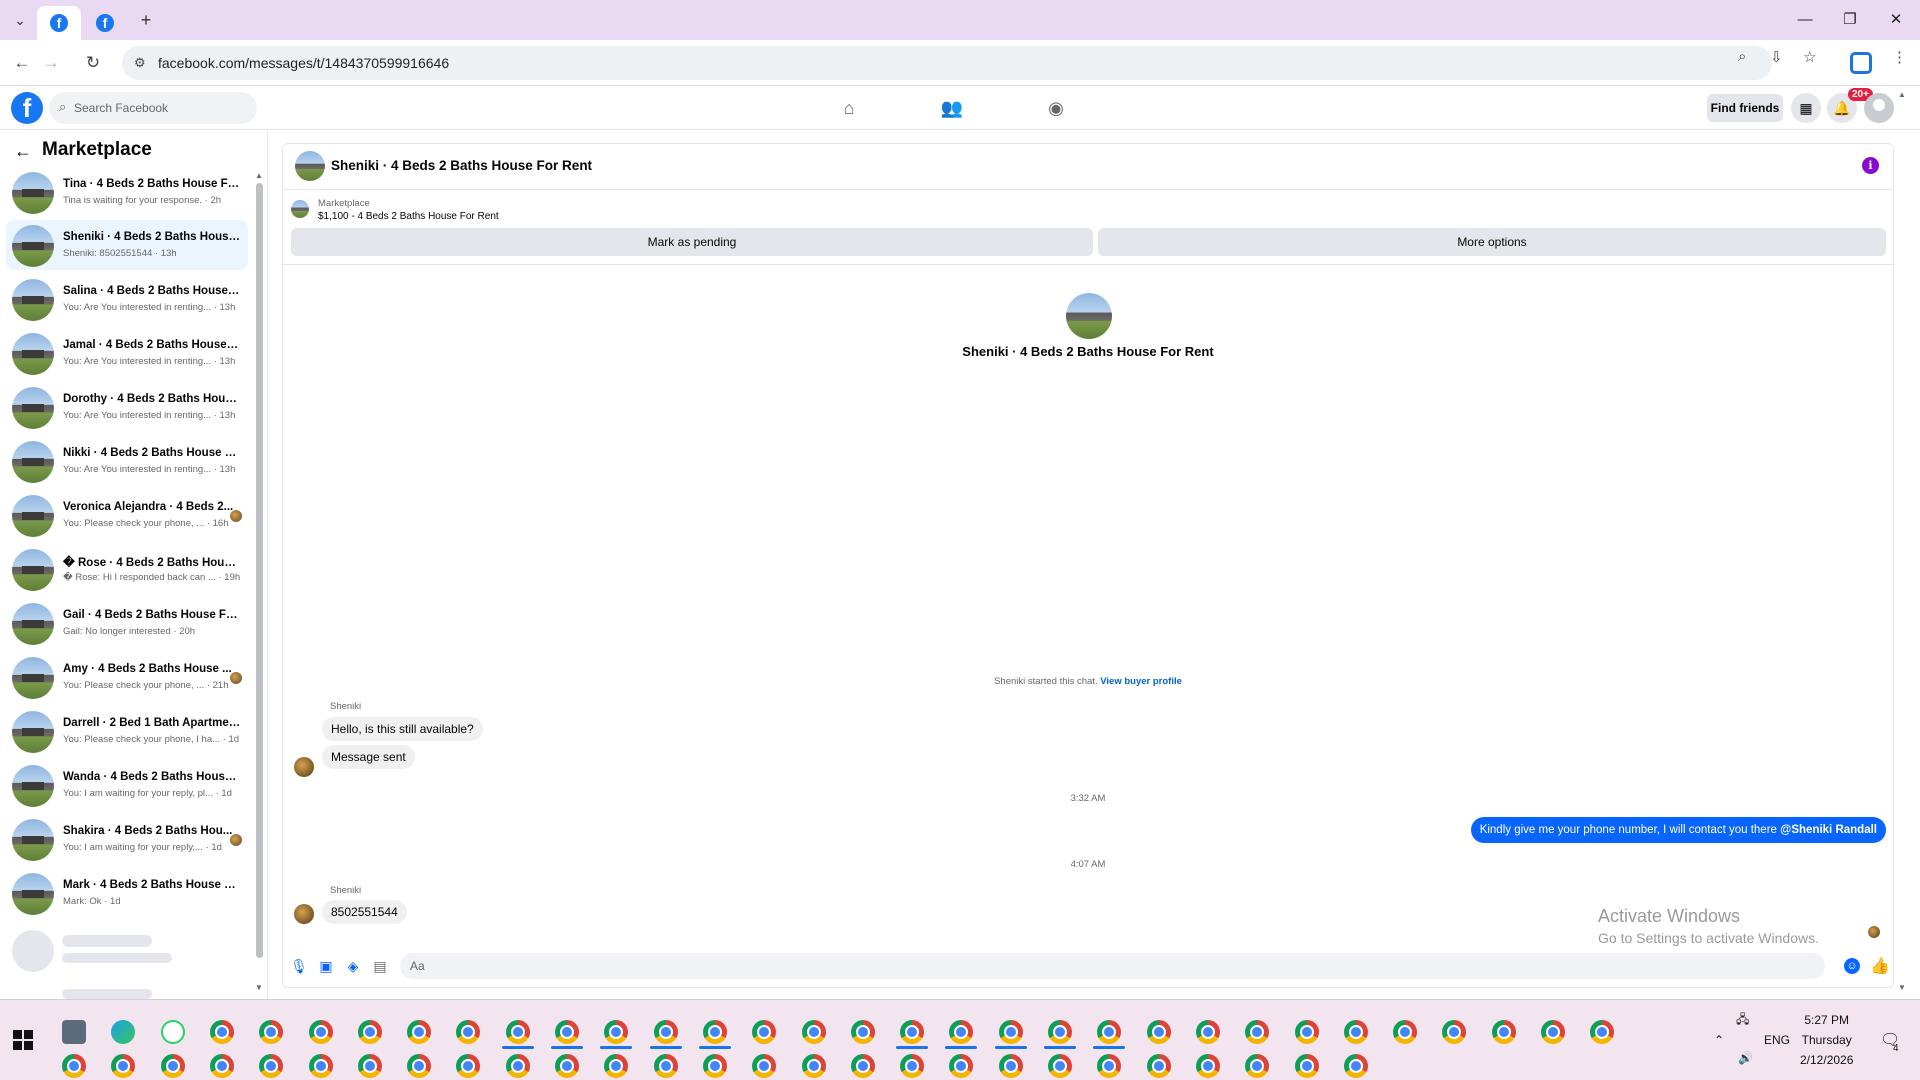  I want to click on whatsapp-taskbar-icon, so click(172, 1032).